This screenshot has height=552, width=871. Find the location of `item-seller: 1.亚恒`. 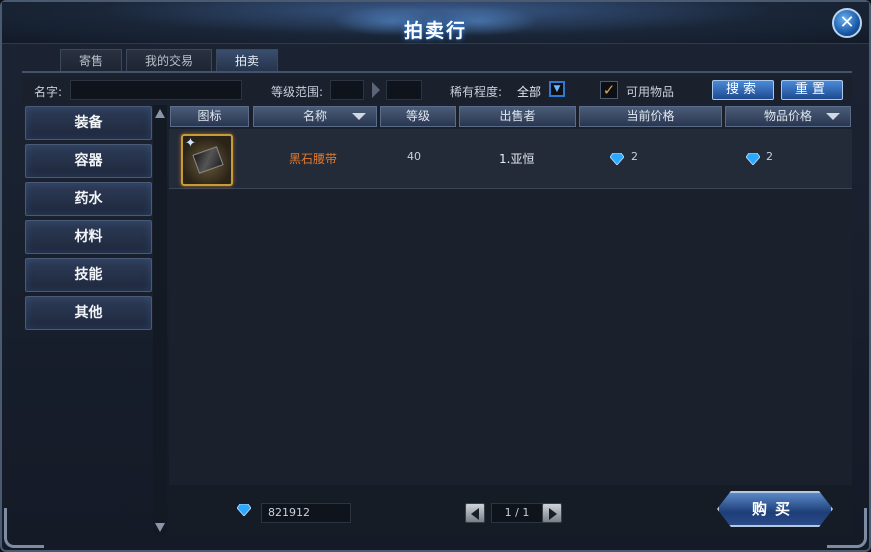

item-seller: 1.亚恒 is located at coordinates (517, 159).